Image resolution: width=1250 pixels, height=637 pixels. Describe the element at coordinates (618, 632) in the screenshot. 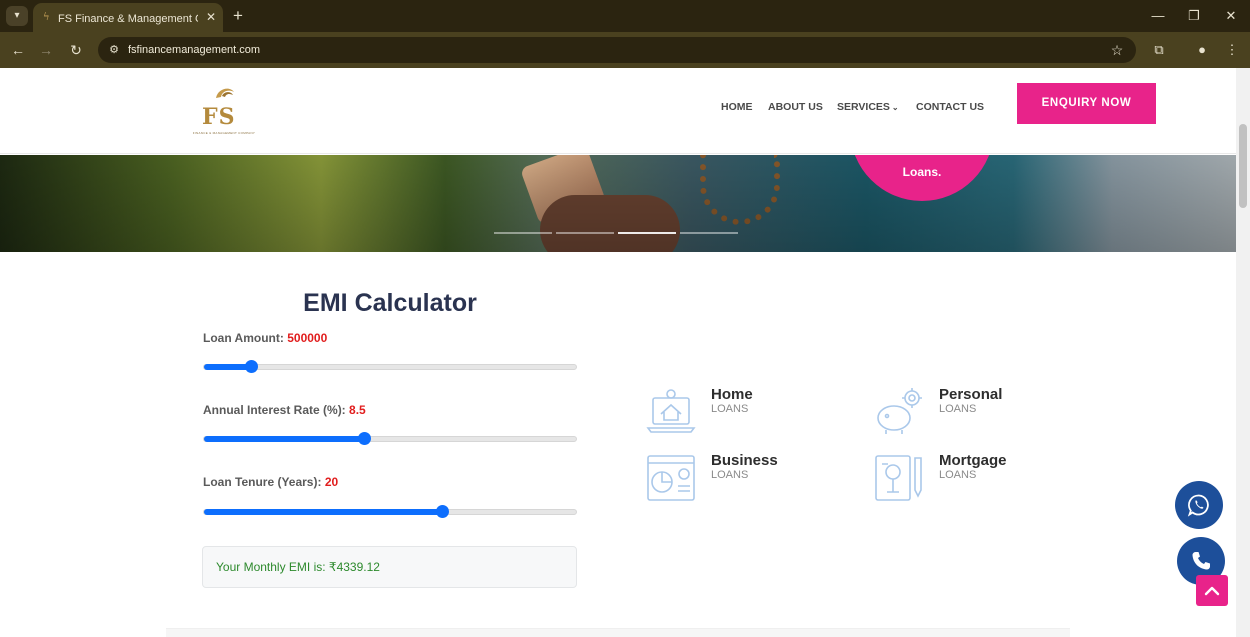

I see `next-section-edge` at that location.